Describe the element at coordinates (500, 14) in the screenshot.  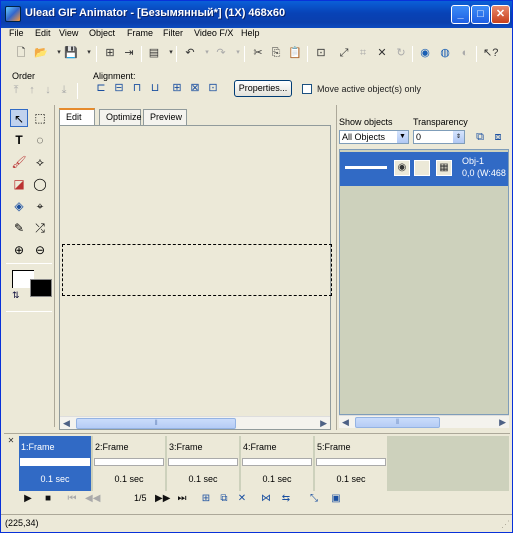
I see `close-button: ✕` at that location.